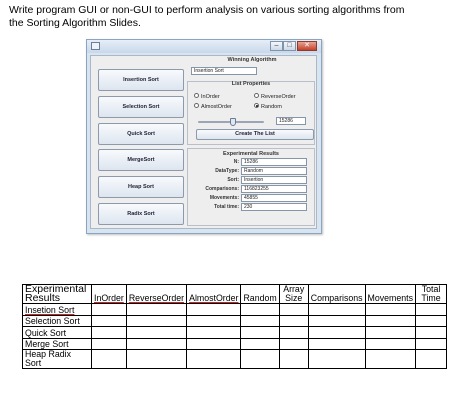 This screenshot has width=474, height=408. Describe the element at coordinates (141, 107) in the screenshot. I see `selection-sort-button: Selection Sort` at that location.